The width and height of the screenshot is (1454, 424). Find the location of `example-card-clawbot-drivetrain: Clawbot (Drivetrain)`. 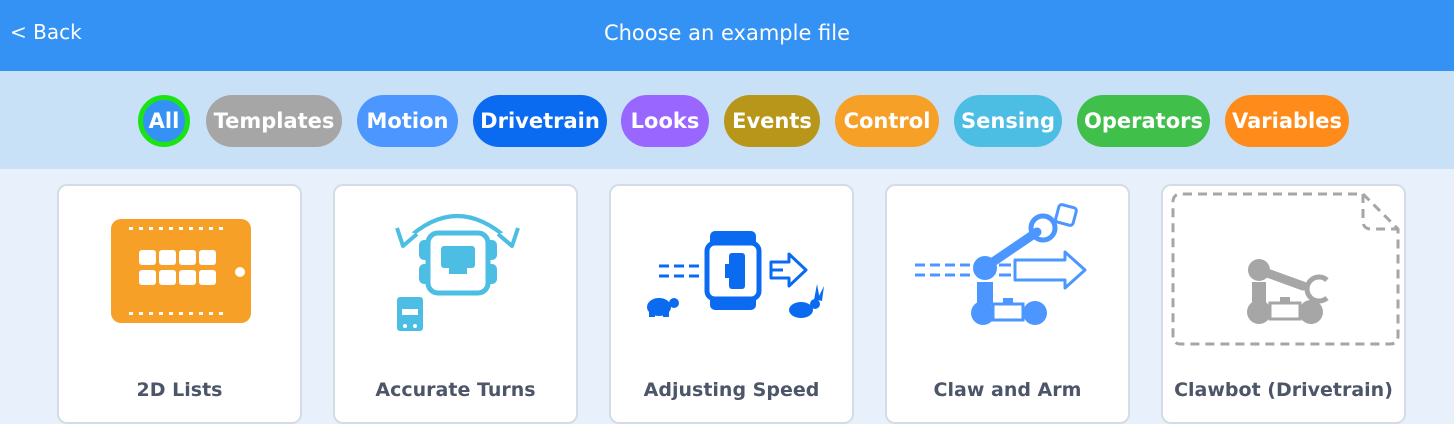

example-card-clawbot-drivetrain: Clawbot (Drivetrain) is located at coordinates (1283, 304).